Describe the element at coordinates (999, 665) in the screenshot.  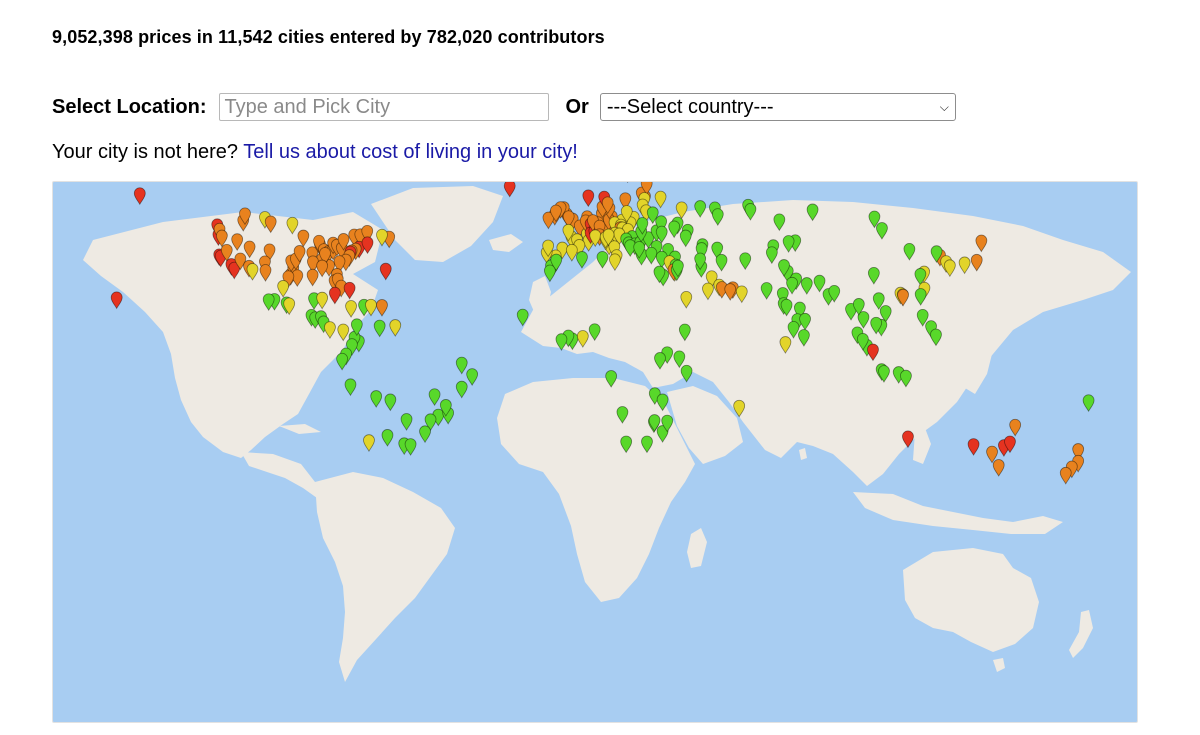
I see `land-tasmania` at that location.